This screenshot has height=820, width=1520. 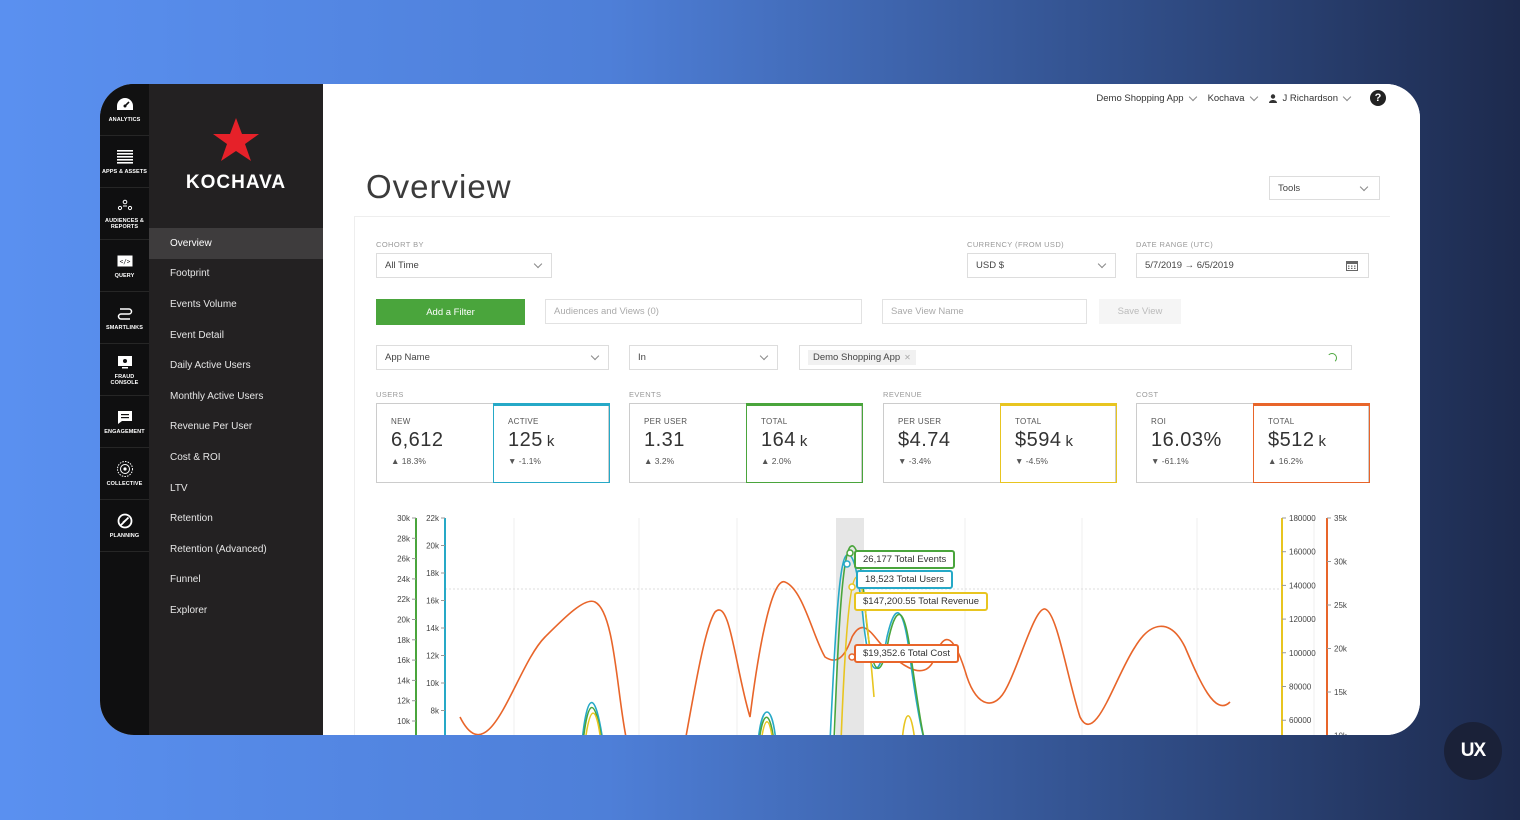 What do you see at coordinates (1341, 605) in the screenshot?
I see `axis-tick-label: 25k` at bounding box center [1341, 605].